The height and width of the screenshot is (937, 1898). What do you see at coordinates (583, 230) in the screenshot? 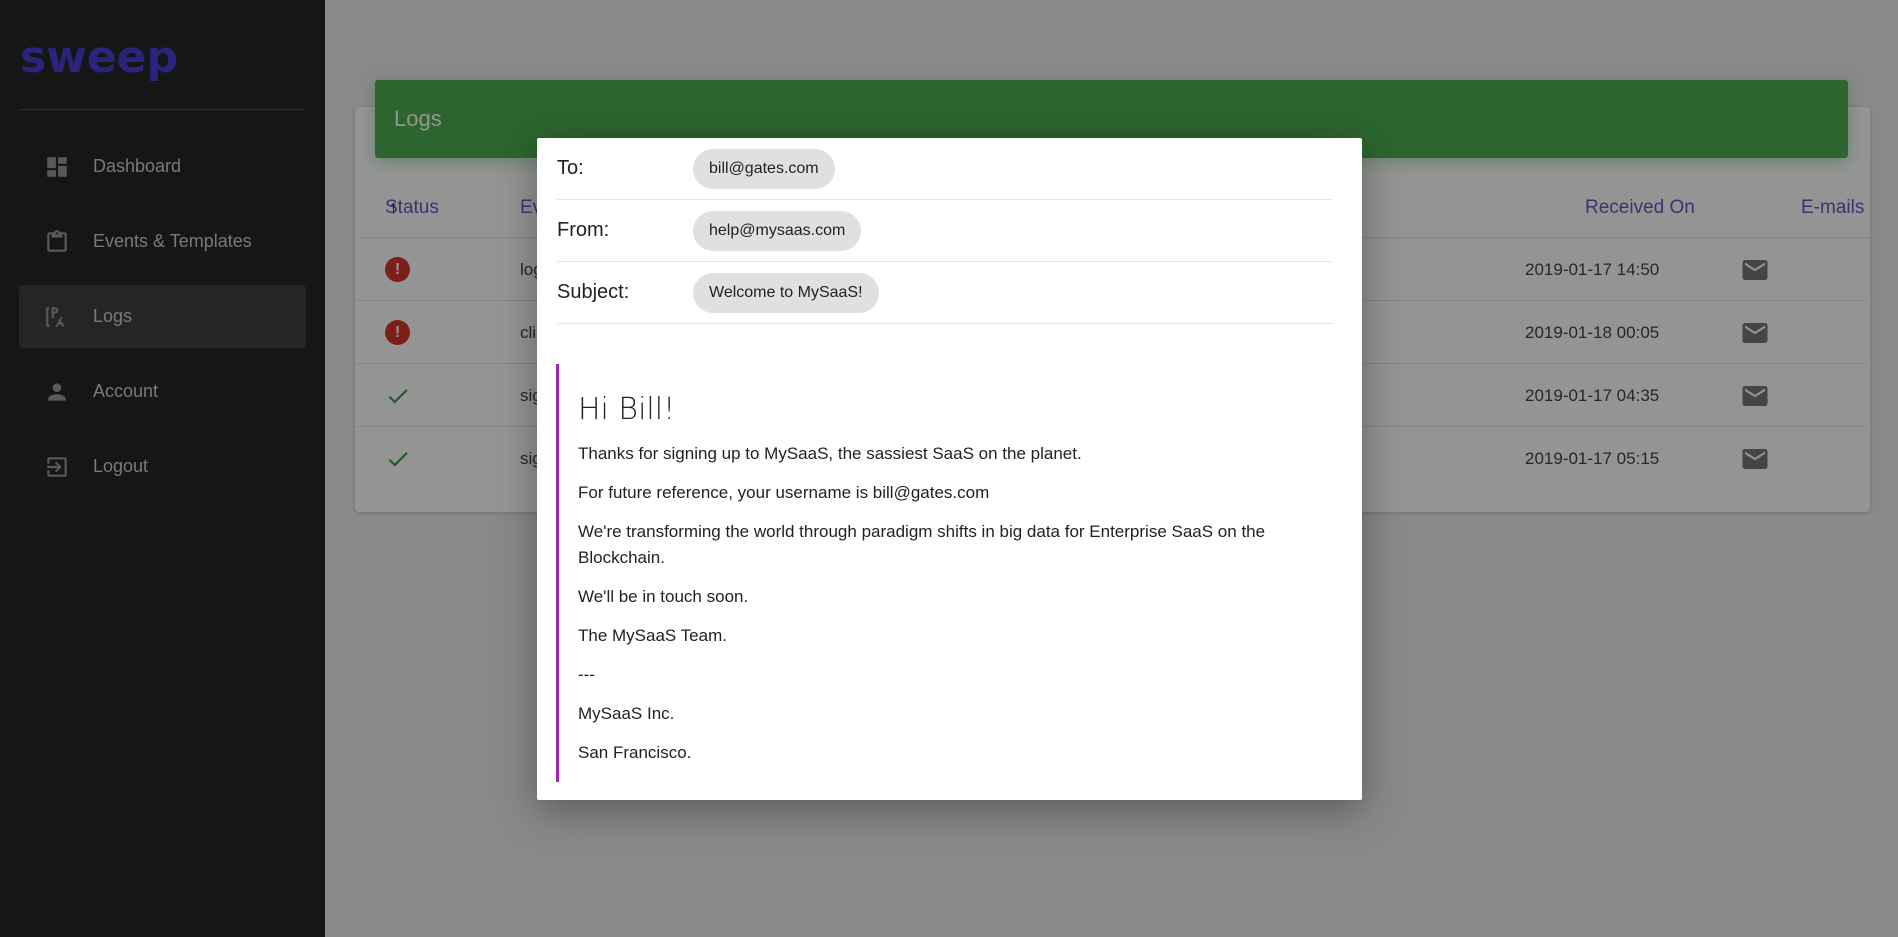
I see `from-label: From:` at bounding box center [583, 230].